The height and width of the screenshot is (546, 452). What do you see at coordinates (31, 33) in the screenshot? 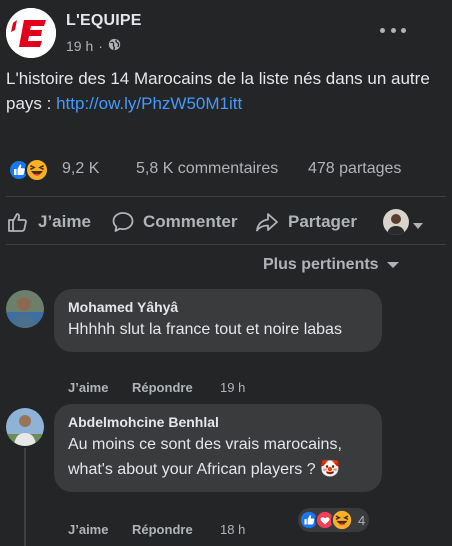
I see `page-logo` at bounding box center [31, 33].